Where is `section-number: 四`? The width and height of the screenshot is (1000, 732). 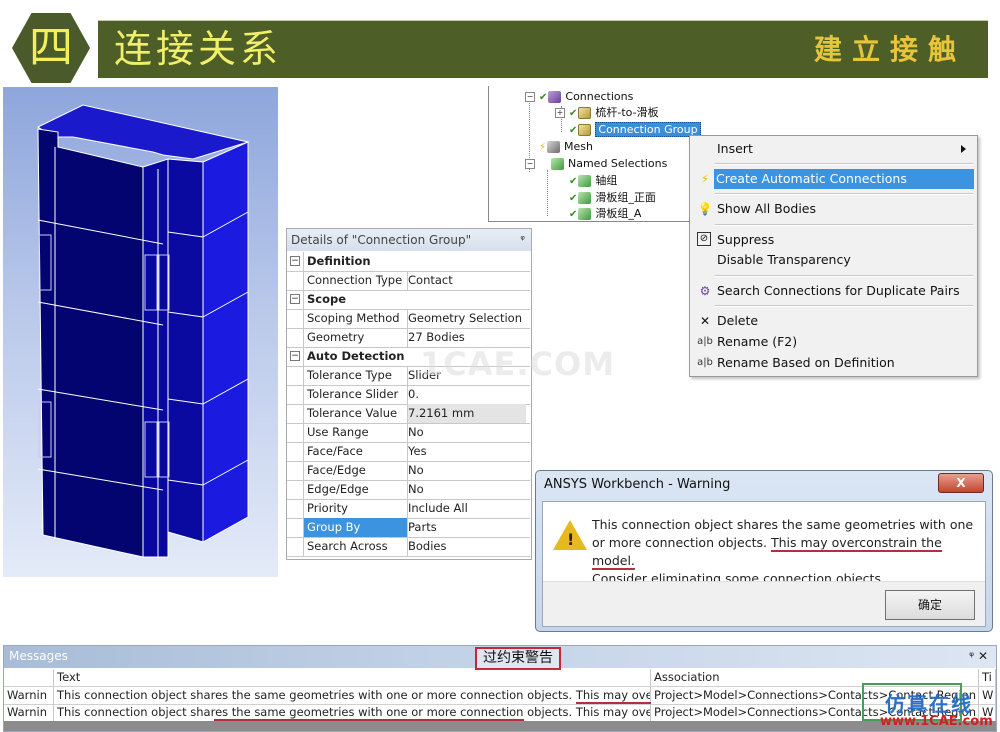 section-number: 四 is located at coordinates (51, 47).